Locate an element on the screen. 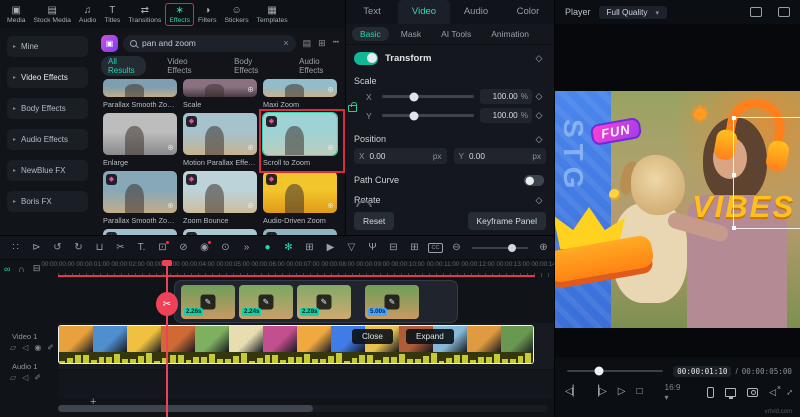 This screenshot has width=800, height=417. effects-tab-video-effects: Video Effects is located at coordinates (186, 66).